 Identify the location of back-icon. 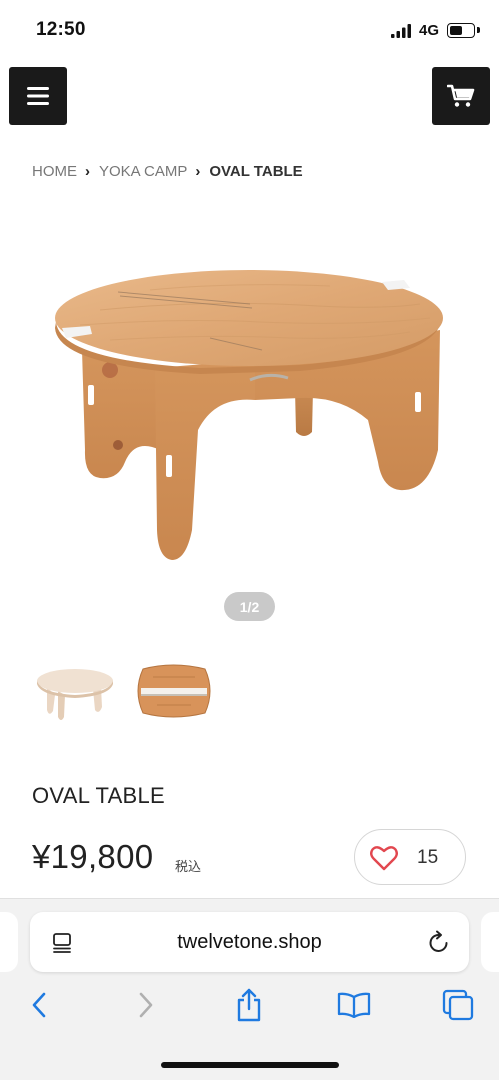
(39, 1005).